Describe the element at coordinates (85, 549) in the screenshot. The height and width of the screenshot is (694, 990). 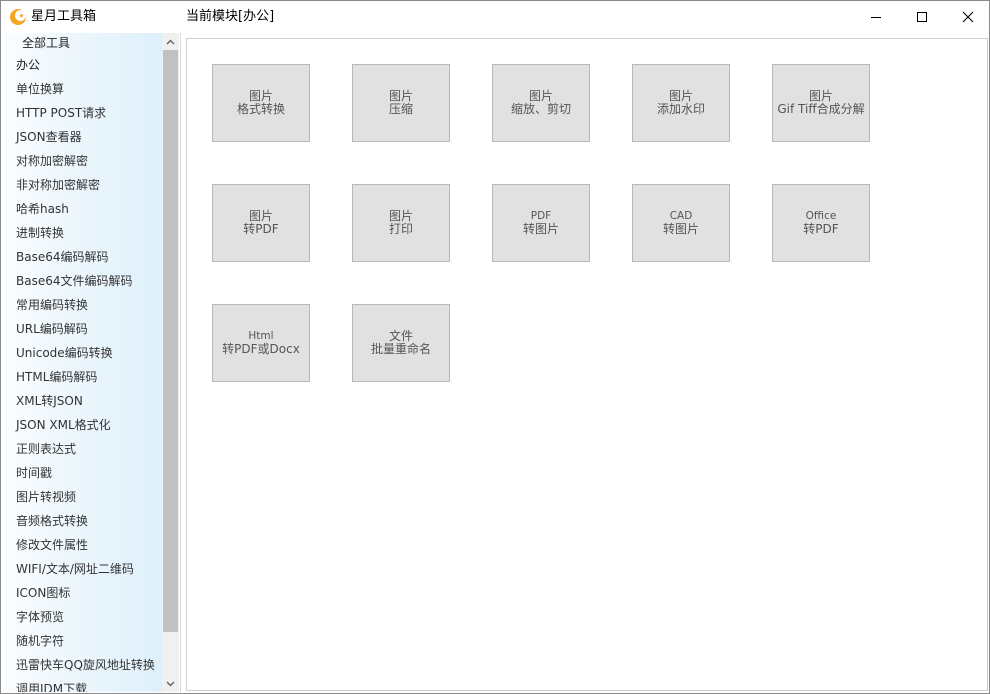
I see `sidebar-item: 修改文件属性` at that location.